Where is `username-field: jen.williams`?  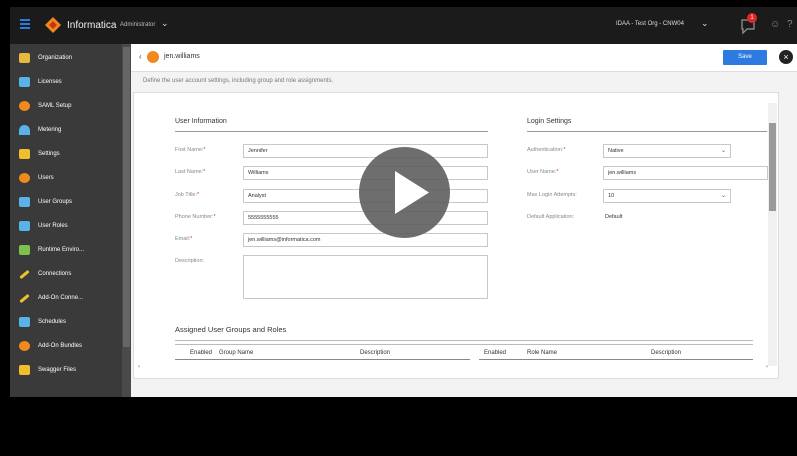
username-field: jen.williams is located at coordinates (685, 173).